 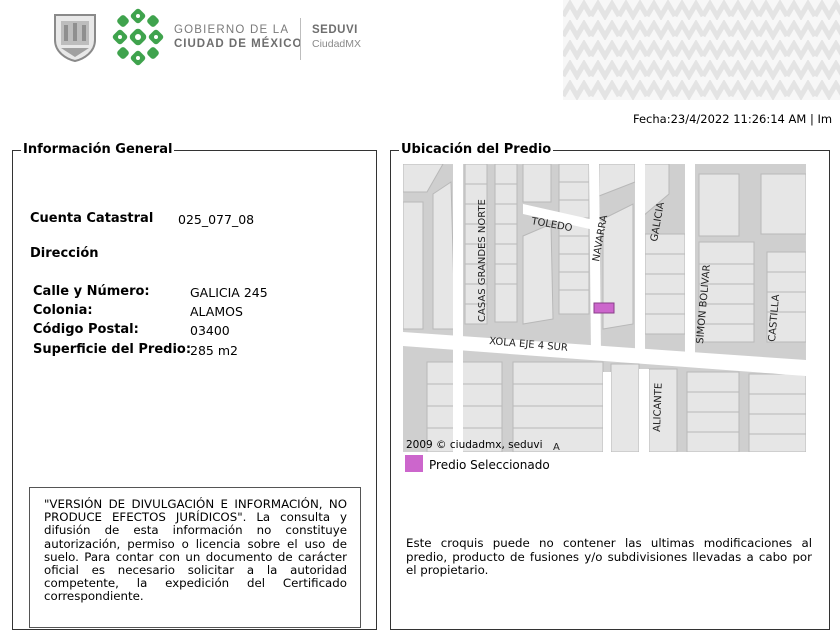 I want to click on cuenta-catastral-label: Cuenta Catastral, so click(x=92, y=218).